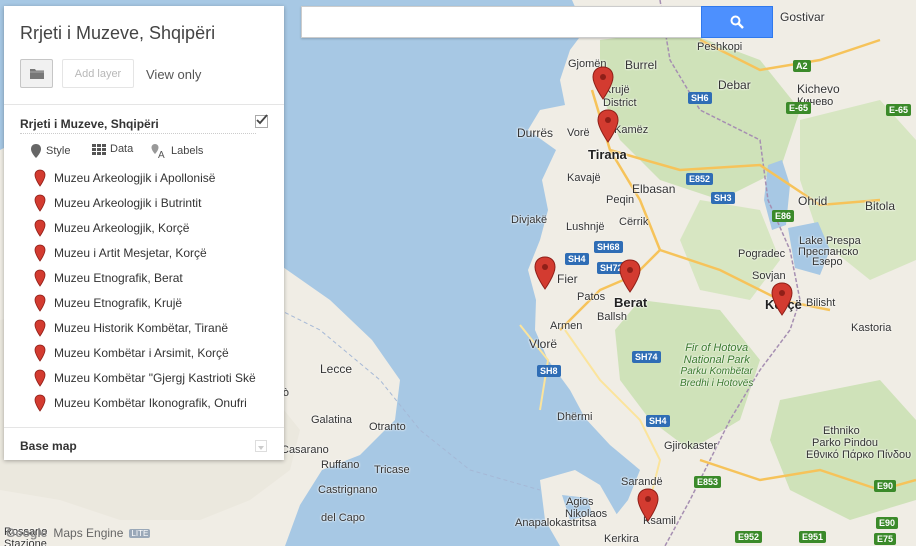  Describe the element at coordinates (128, 203) in the screenshot. I see `feature-label: Muzeu Arkeologjik i Butrintit` at that location.